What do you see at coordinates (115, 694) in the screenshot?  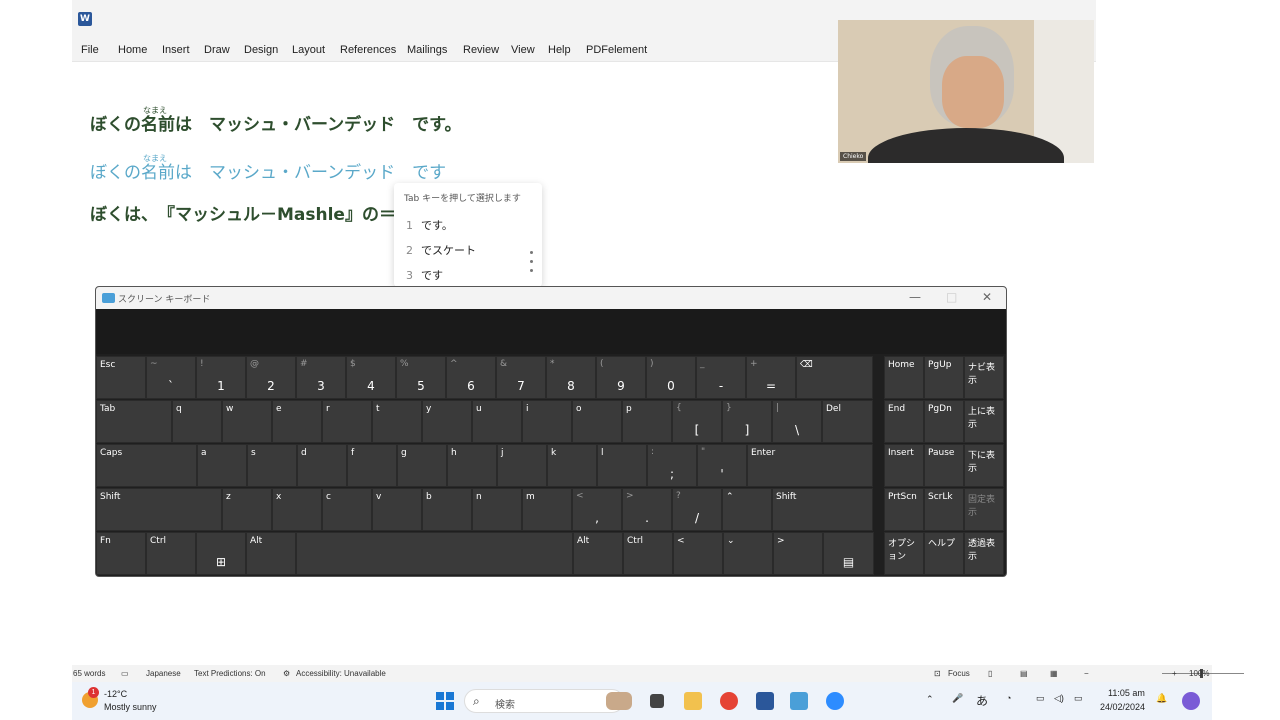 I see `weather-temperature: -12°C` at bounding box center [115, 694].